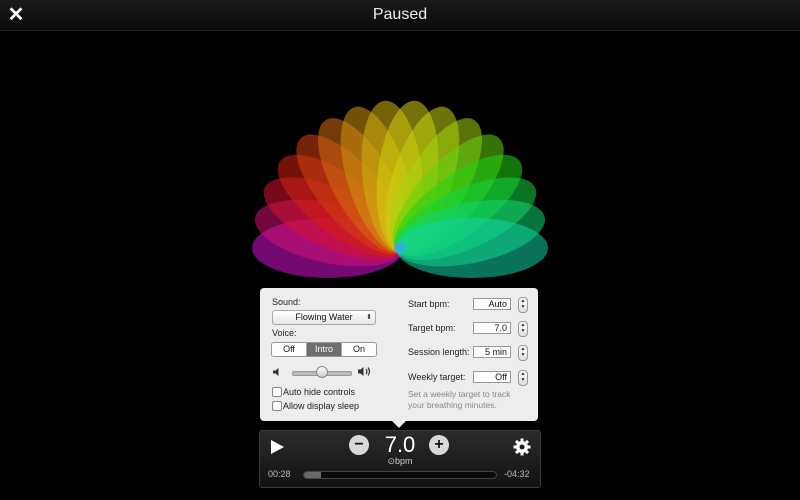 This screenshot has height=500, width=800. I want to click on auto-hide-checkbox, so click(277, 392).